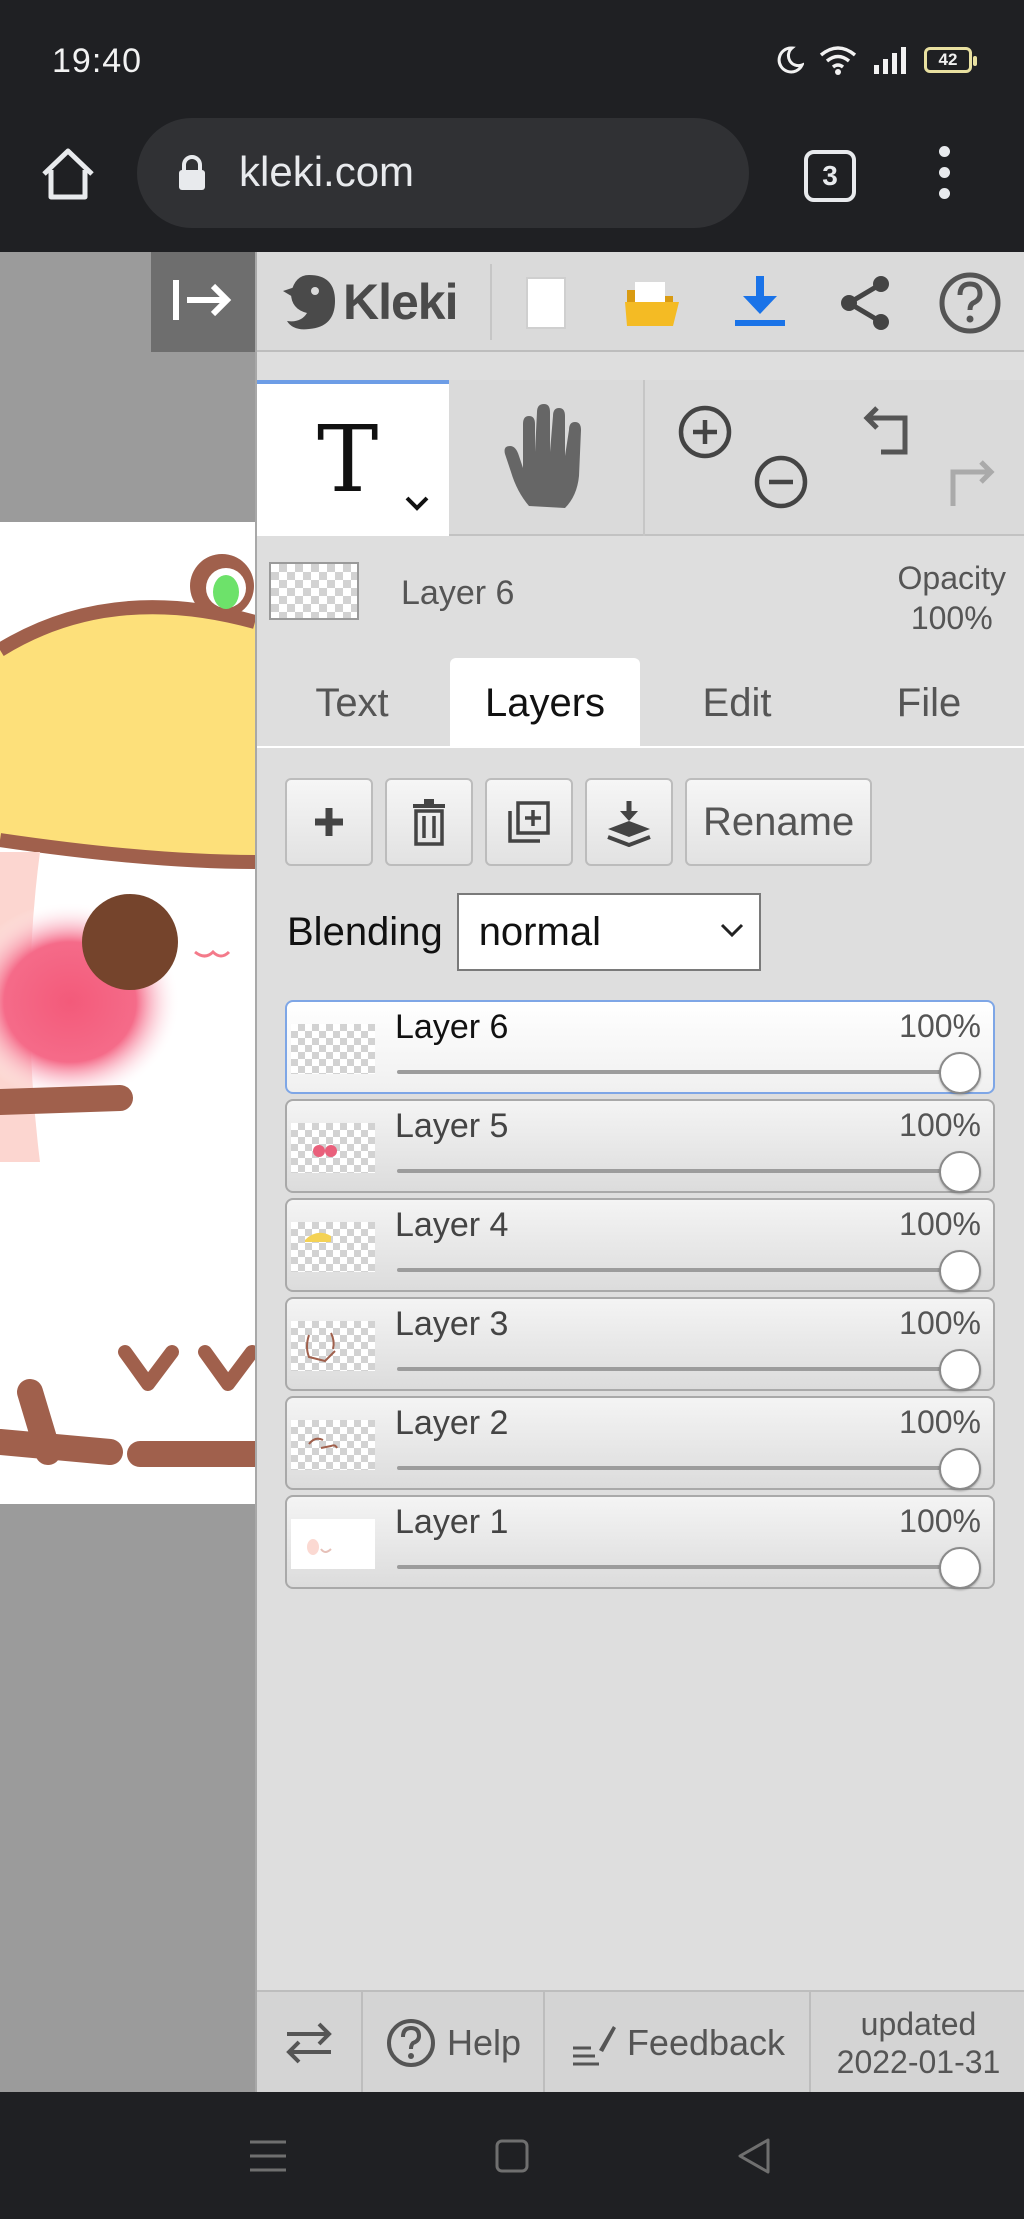 This screenshot has height=2219, width=1024. What do you see at coordinates (781, 482) in the screenshot?
I see `zoom-out-icon` at bounding box center [781, 482].